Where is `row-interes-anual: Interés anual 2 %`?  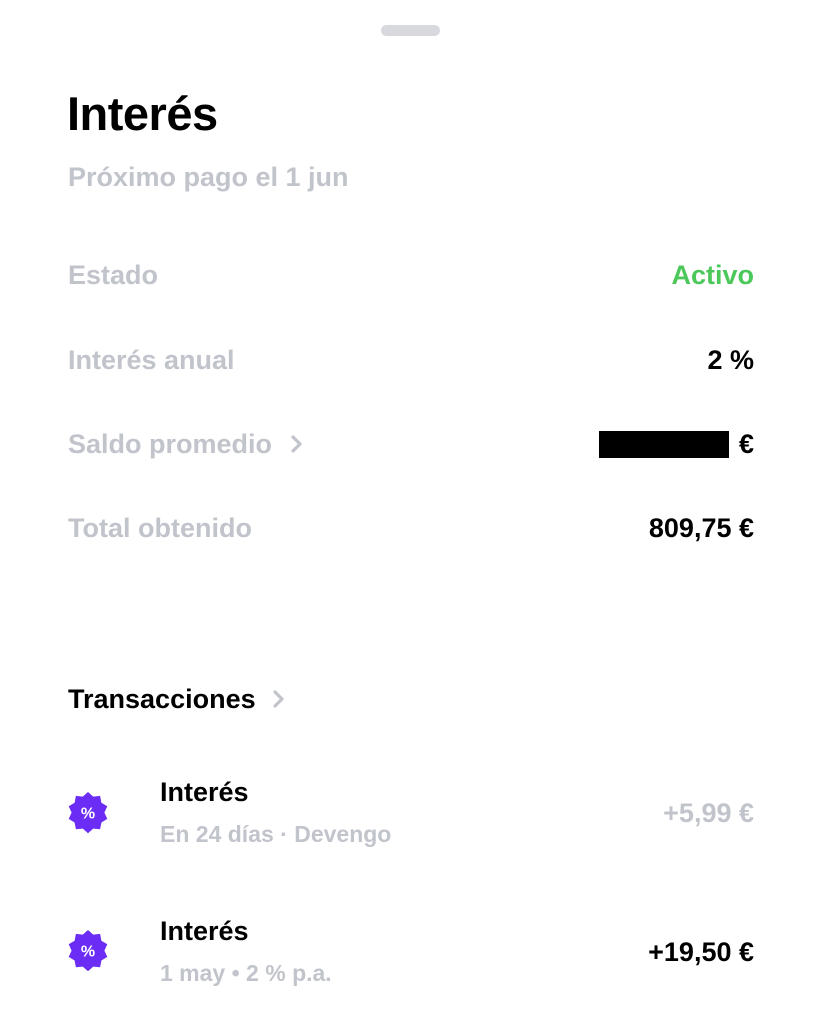 row-interes-anual: Interés anual 2 % is located at coordinates (411, 360).